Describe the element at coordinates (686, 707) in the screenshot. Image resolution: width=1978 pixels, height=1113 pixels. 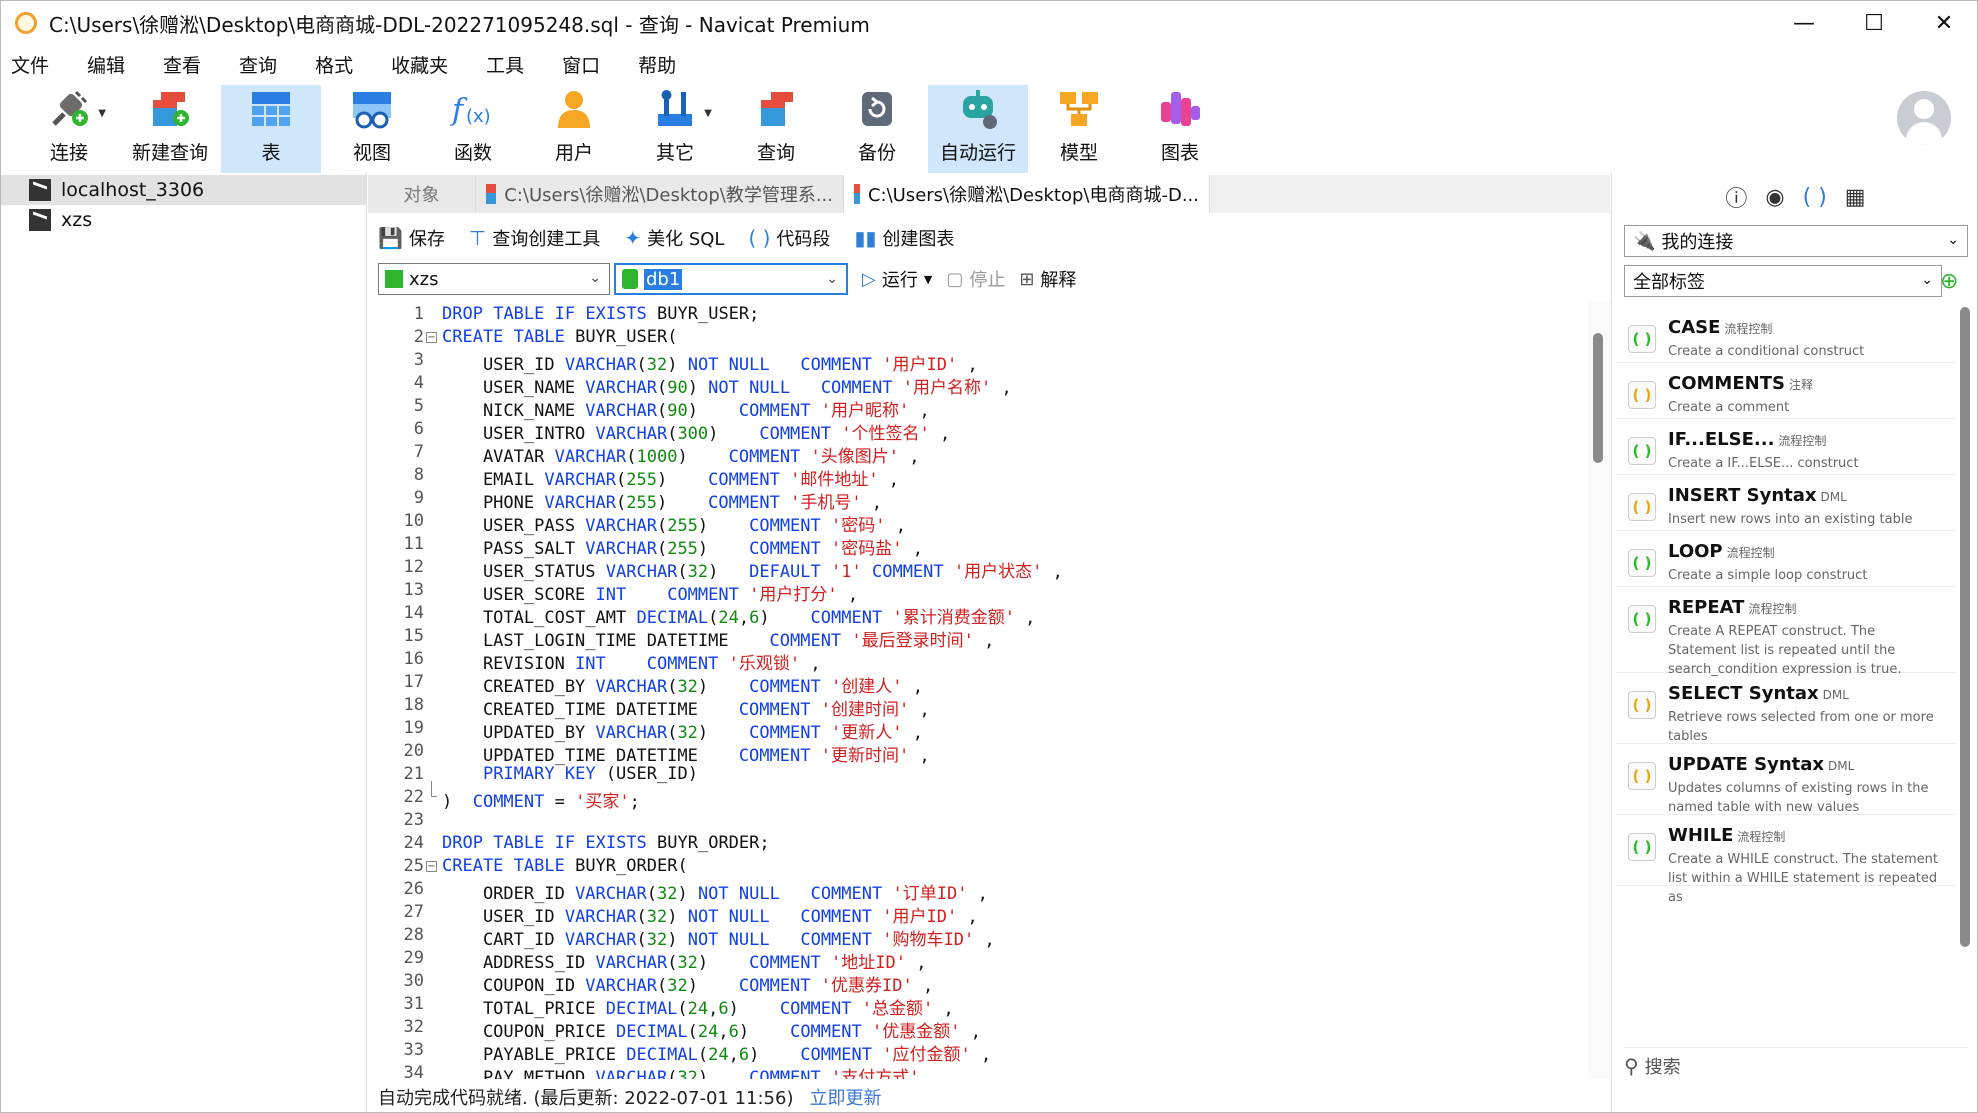
I see `code-line: CREATED_TIME DATETIME COMMENT '创建时间' ,` at that location.